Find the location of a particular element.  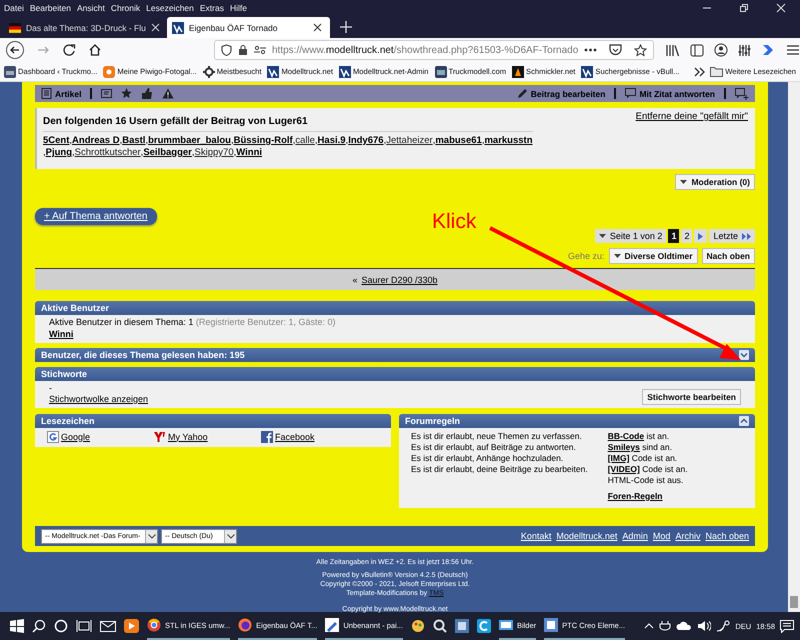

more-icon is located at coordinates (591, 50).